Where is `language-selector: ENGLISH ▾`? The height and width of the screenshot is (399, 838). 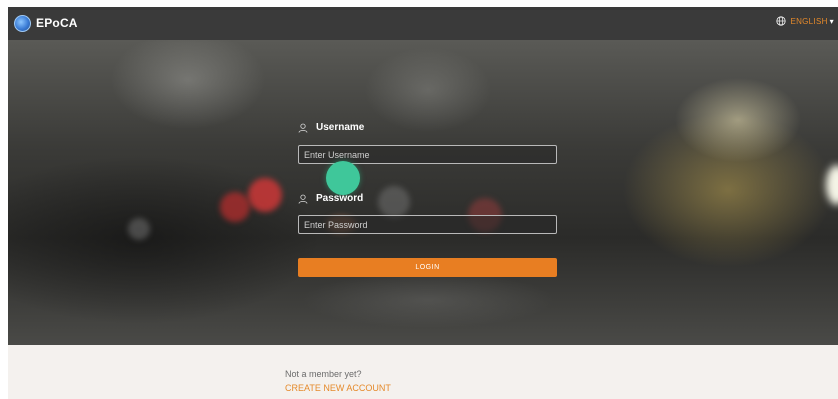
language-selector: ENGLISH ▾ is located at coordinates (805, 21).